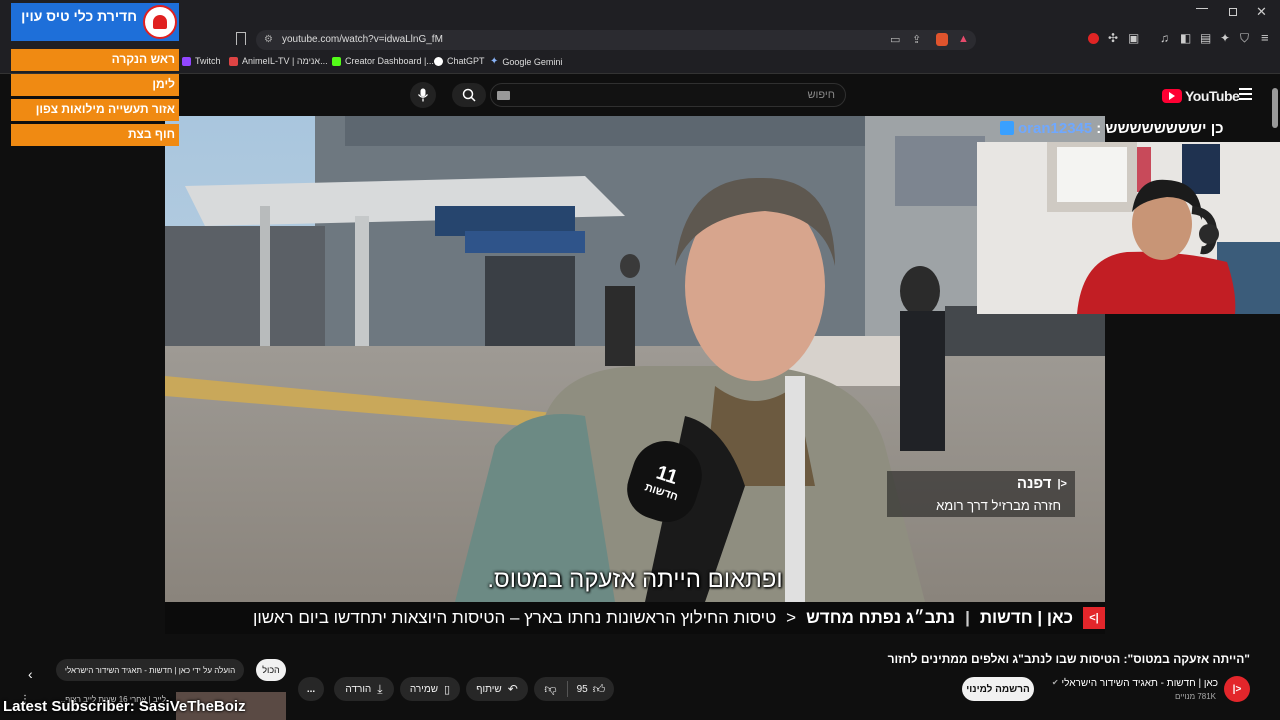 The image size is (1280, 720). I want to click on kan-logo-icon: |>, so click(1094, 618).